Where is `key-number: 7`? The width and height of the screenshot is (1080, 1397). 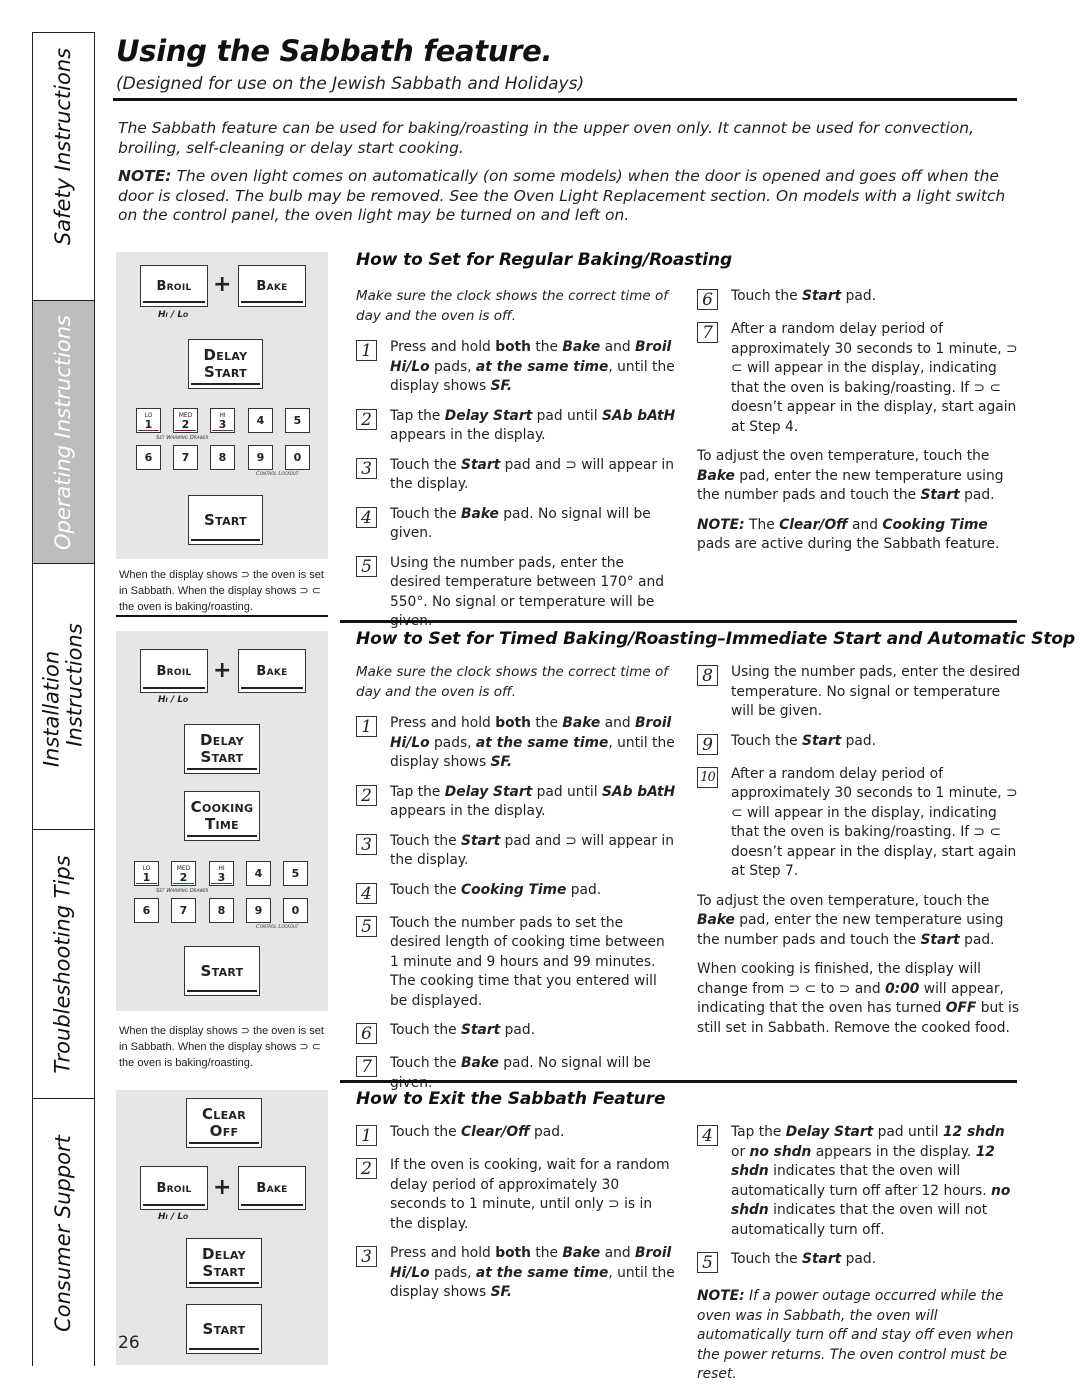 key-number: 7 is located at coordinates (183, 910).